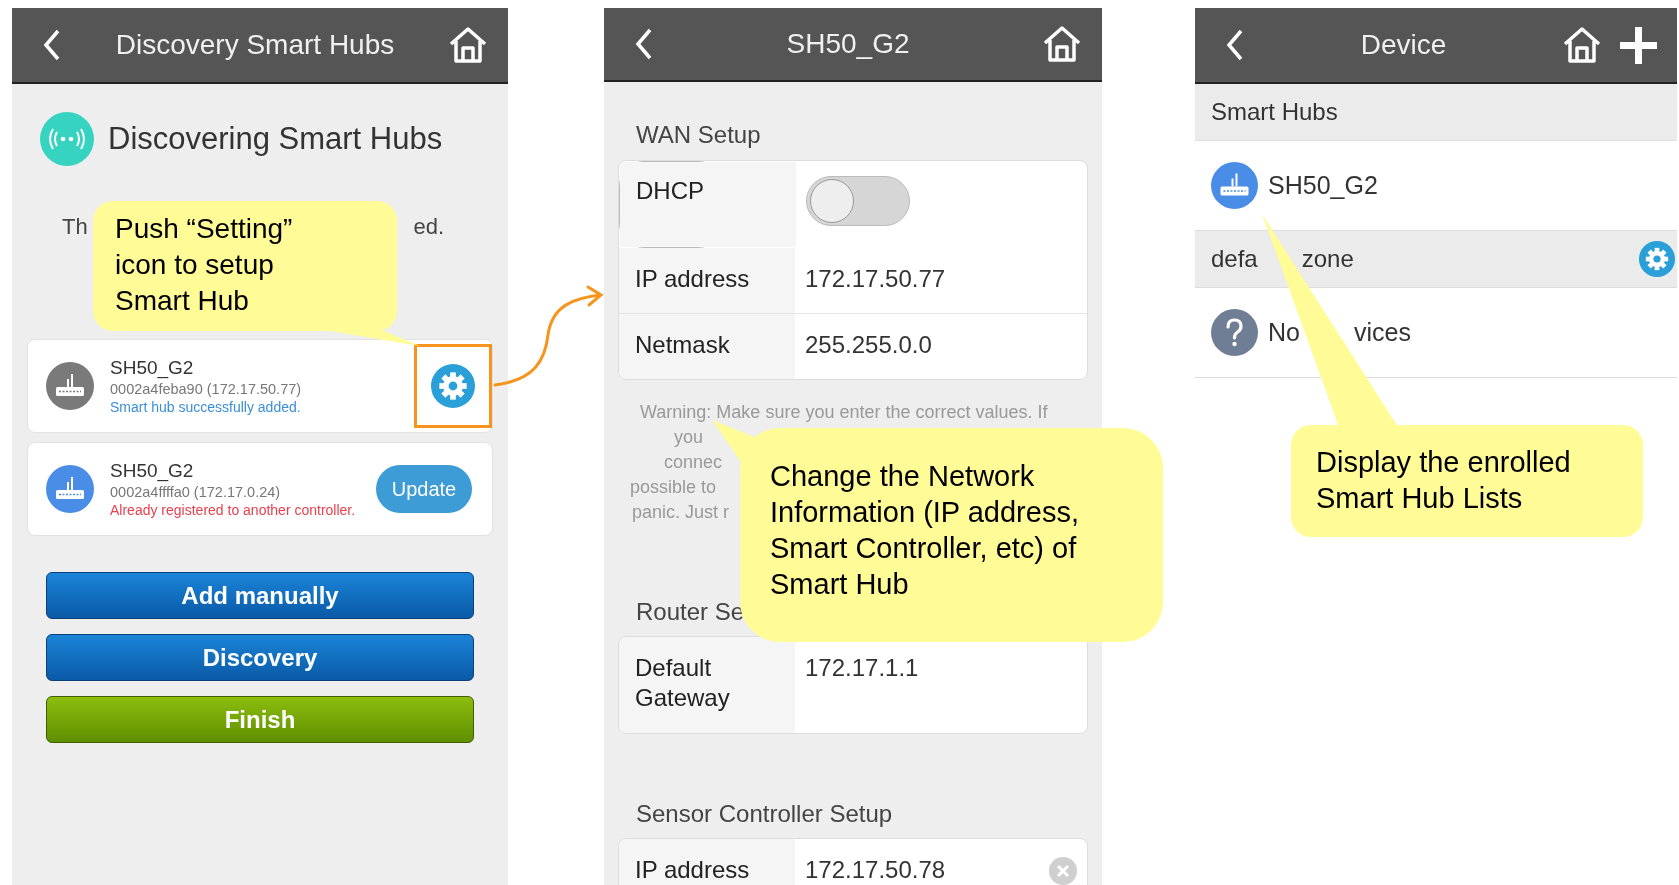 The height and width of the screenshot is (885, 1679). Describe the element at coordinates (1234, 185) in the screenshot. I see `router-icon` at that location.